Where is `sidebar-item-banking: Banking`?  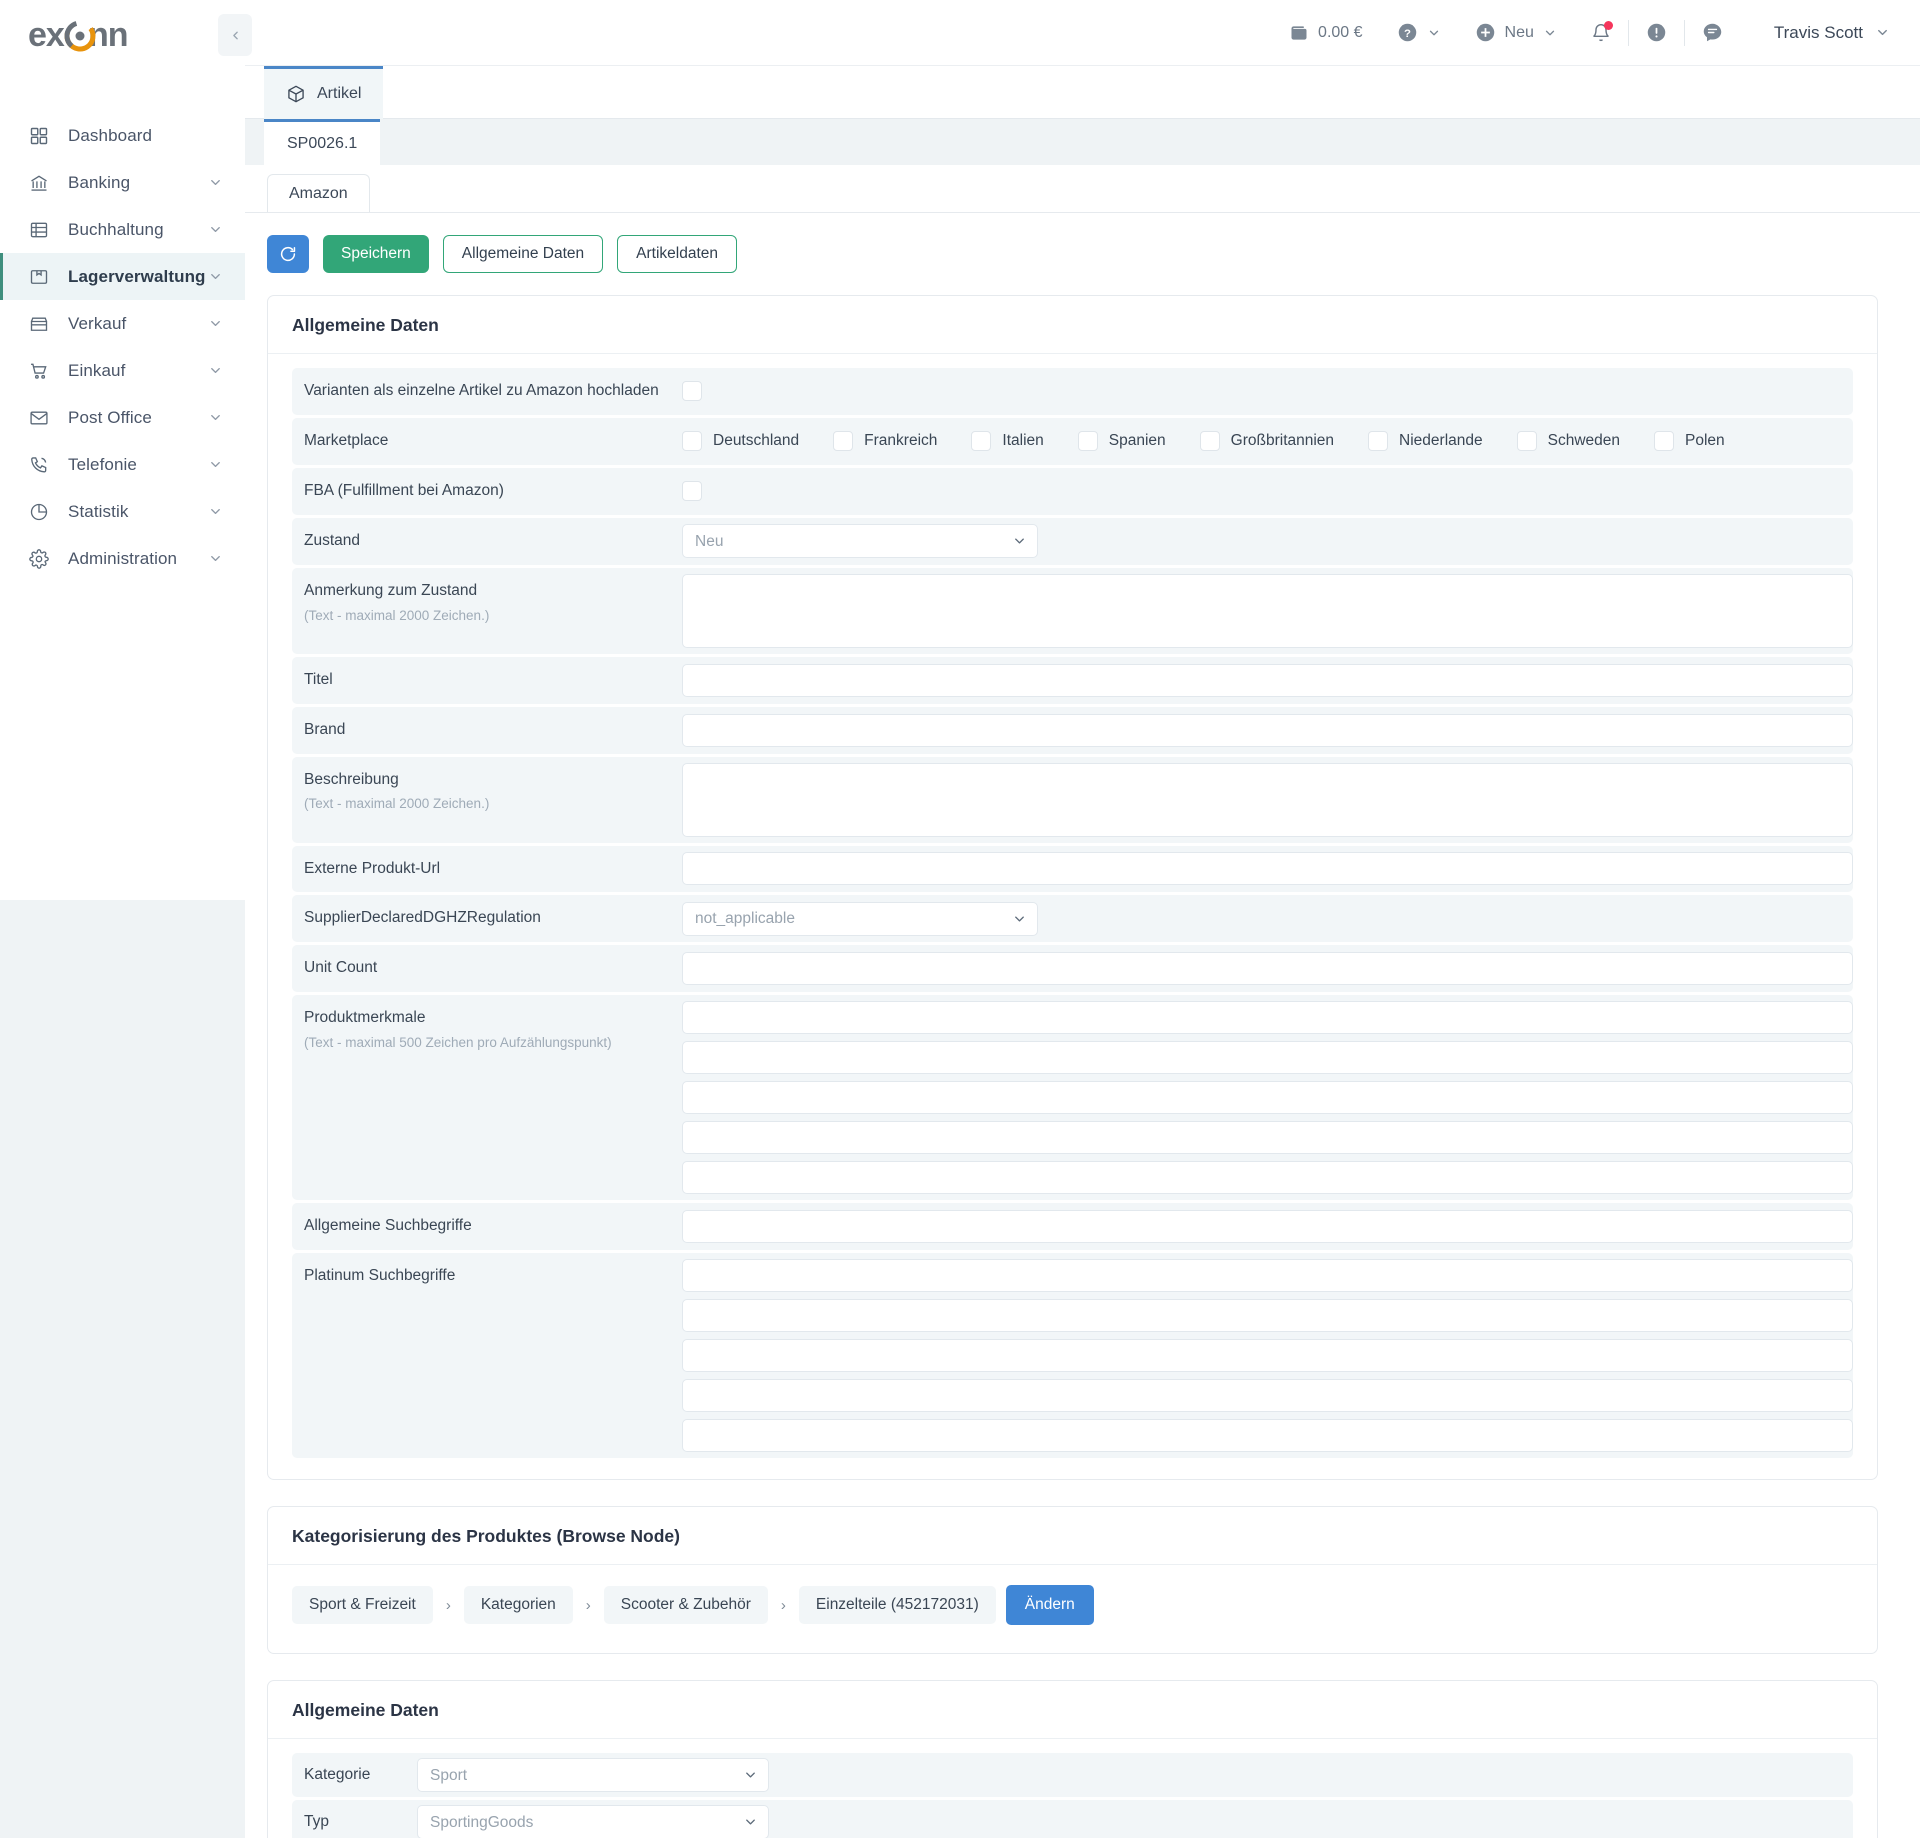
sidebar-item-banking: Banking is located at coordinates (122, 182).